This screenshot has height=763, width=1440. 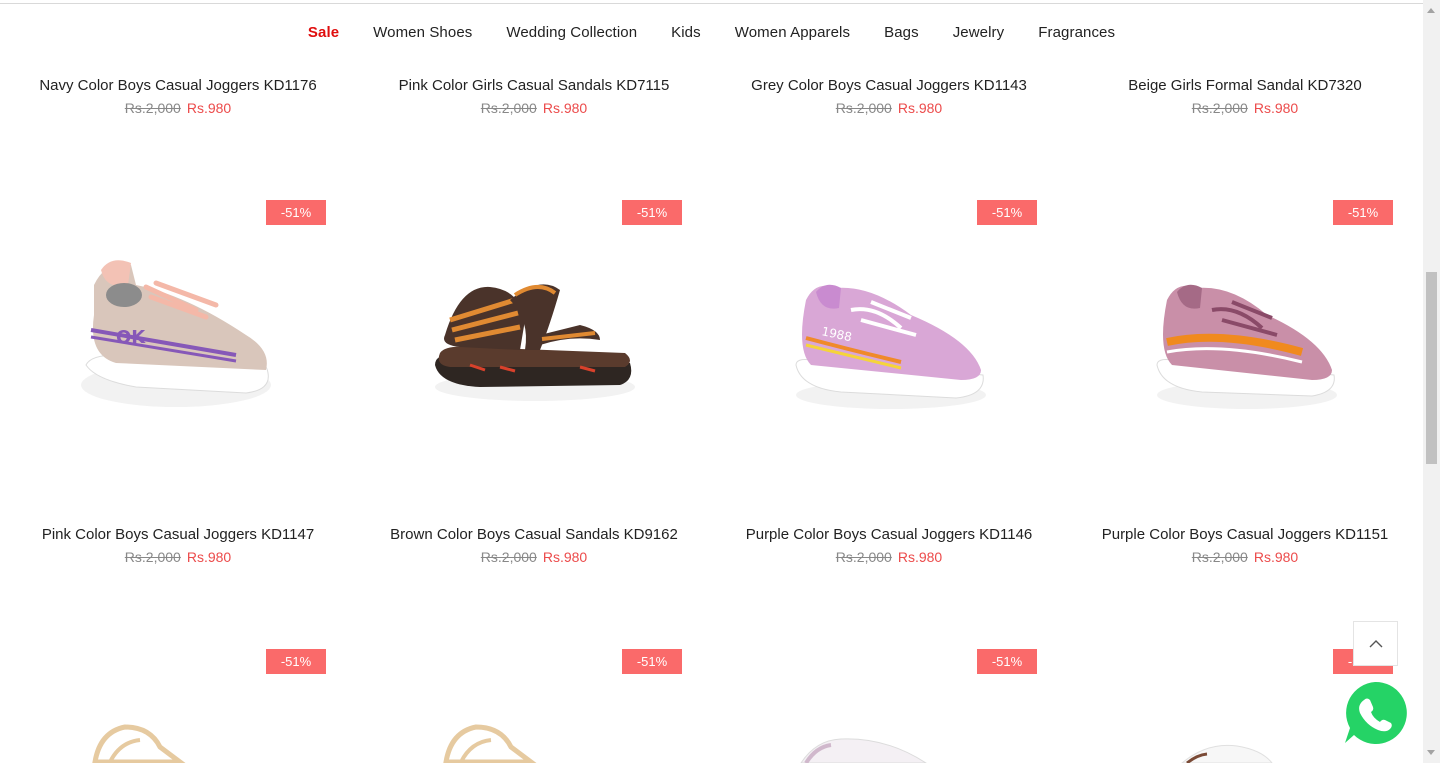 What do you see at coordinates (1245, 85) in the screenshot?
I see `product-title: Beige Girls Formal Sandal KD7320` at bounding box center [1245, 85].